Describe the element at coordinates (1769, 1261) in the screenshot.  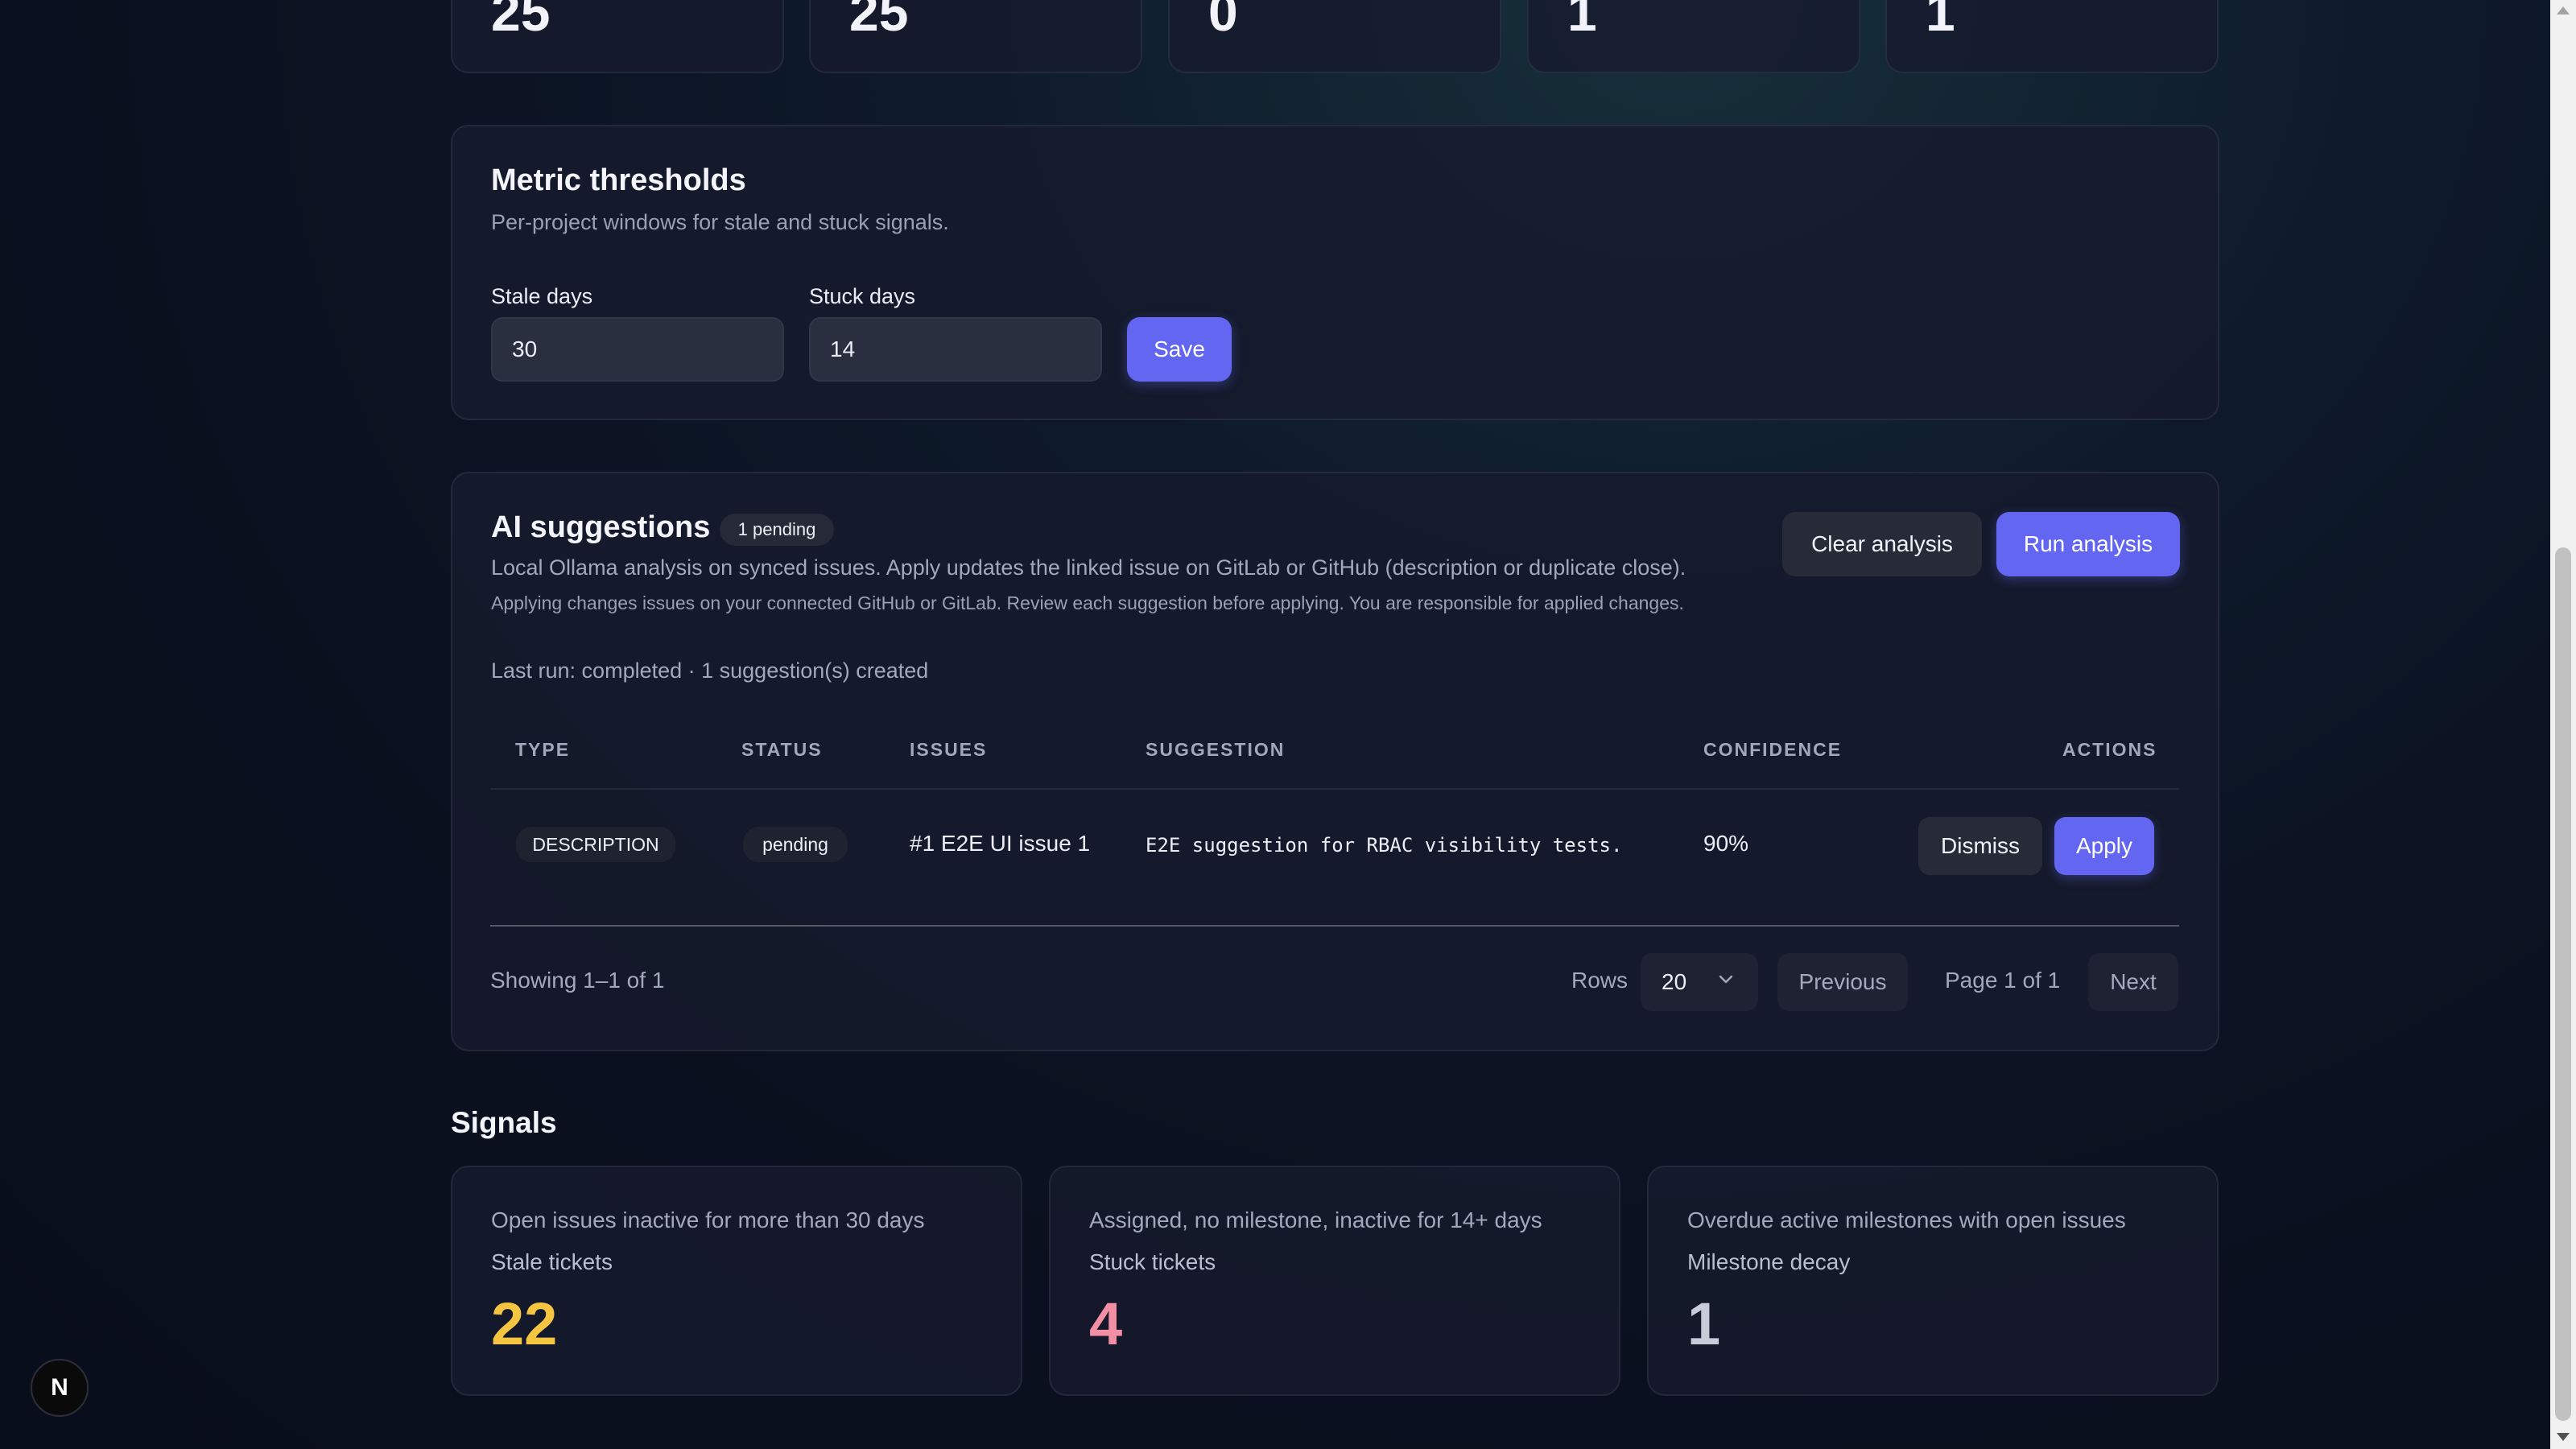
I see `signal-title: Milestone decay` at that location.